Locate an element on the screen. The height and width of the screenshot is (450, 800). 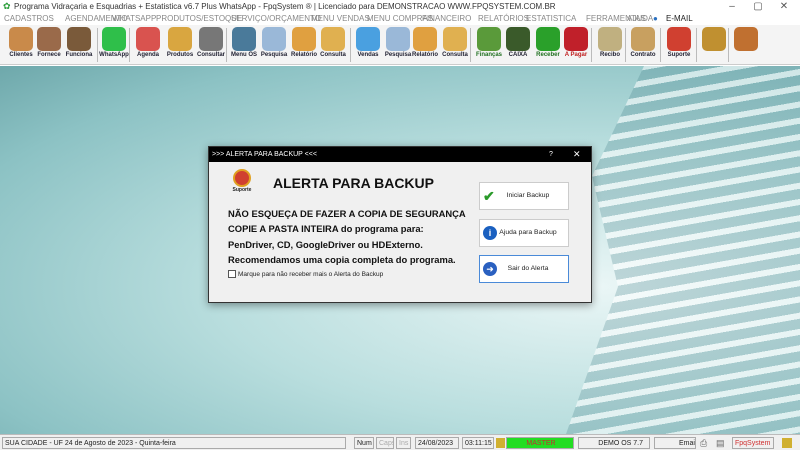
start-backup-button: ✔ Iniciar Backup is located at coordinates (524, 196).